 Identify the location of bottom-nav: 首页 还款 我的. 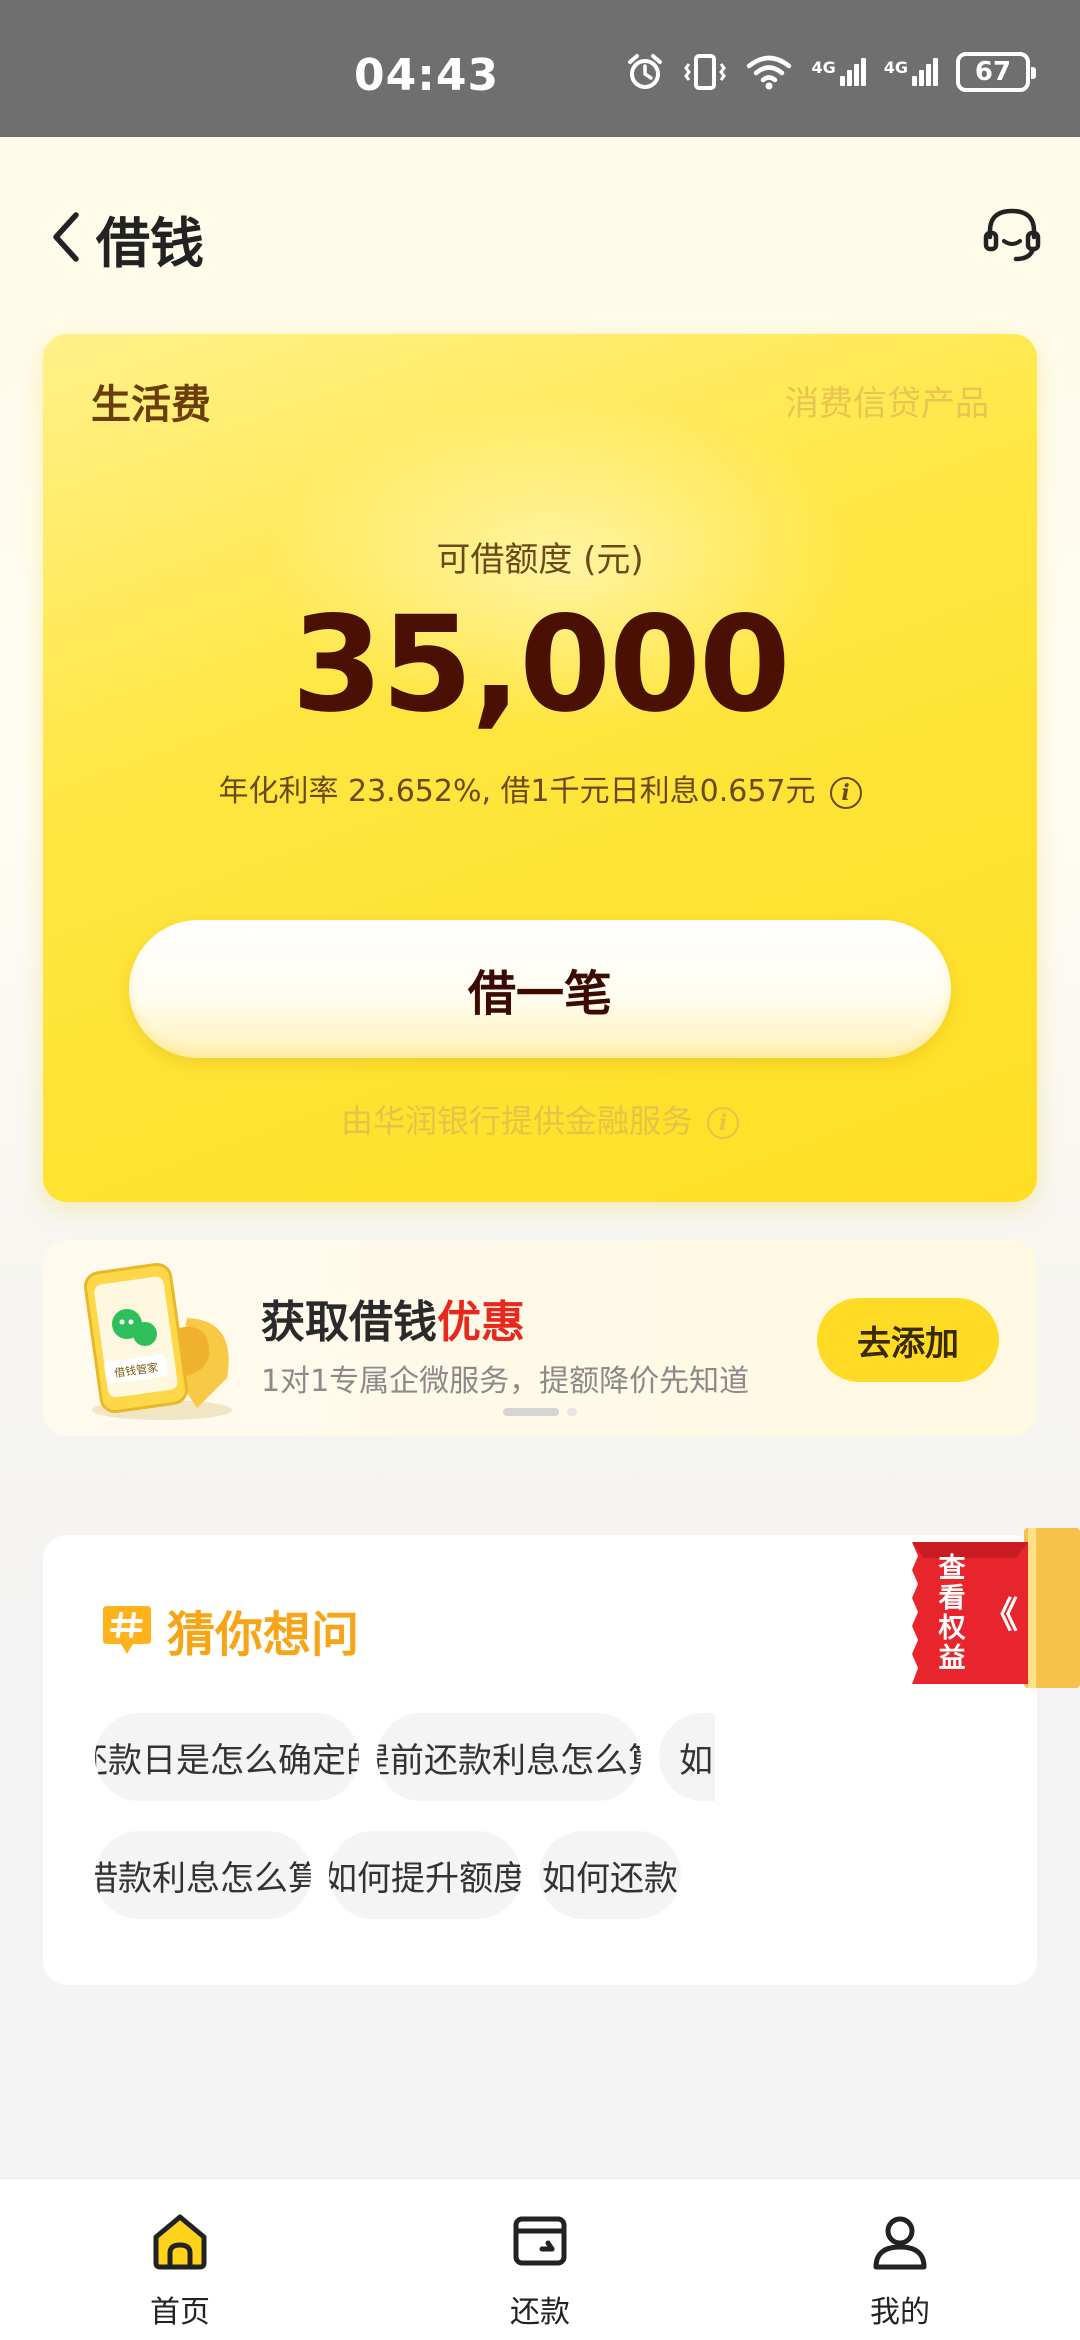
(540, 2259).